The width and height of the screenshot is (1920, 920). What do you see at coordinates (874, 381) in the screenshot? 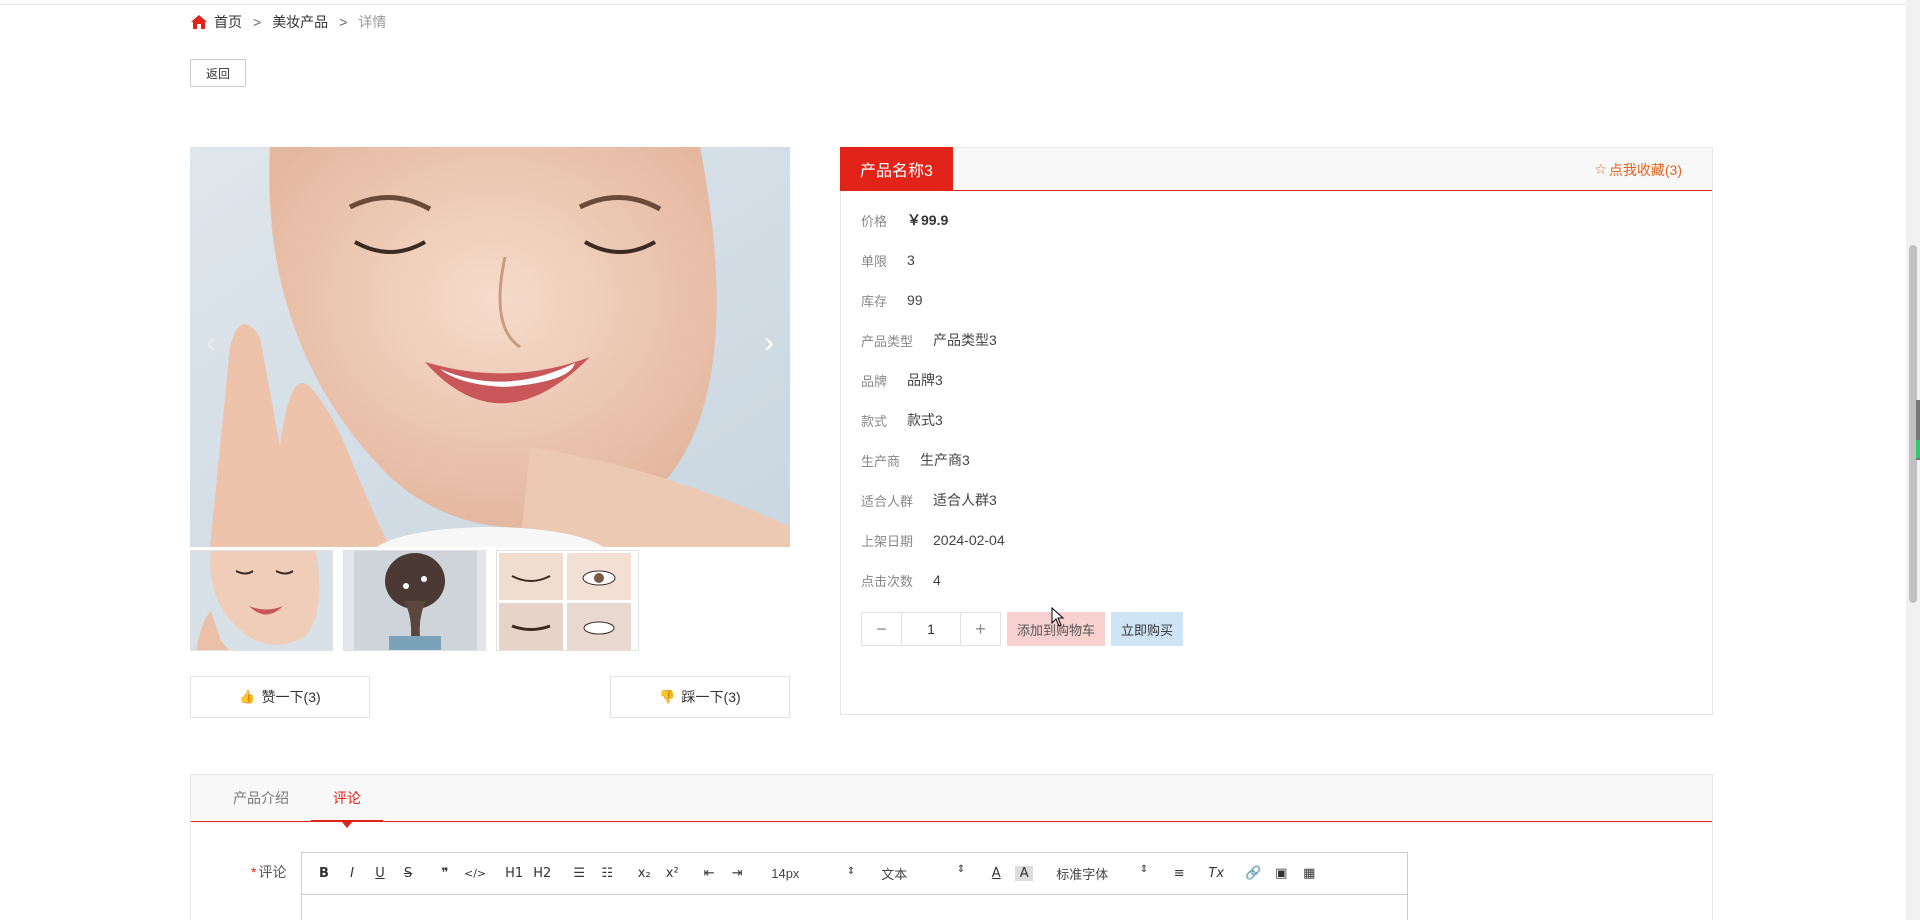
I see `attr-label: 品牌` at bounding box center [874, 381].